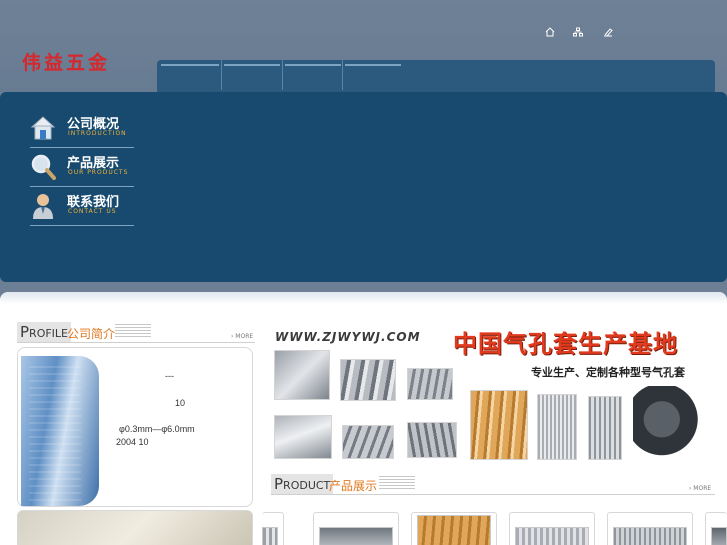 This screenshot has height=545, width=727. I want to click on house-icon, so click(43, 127).